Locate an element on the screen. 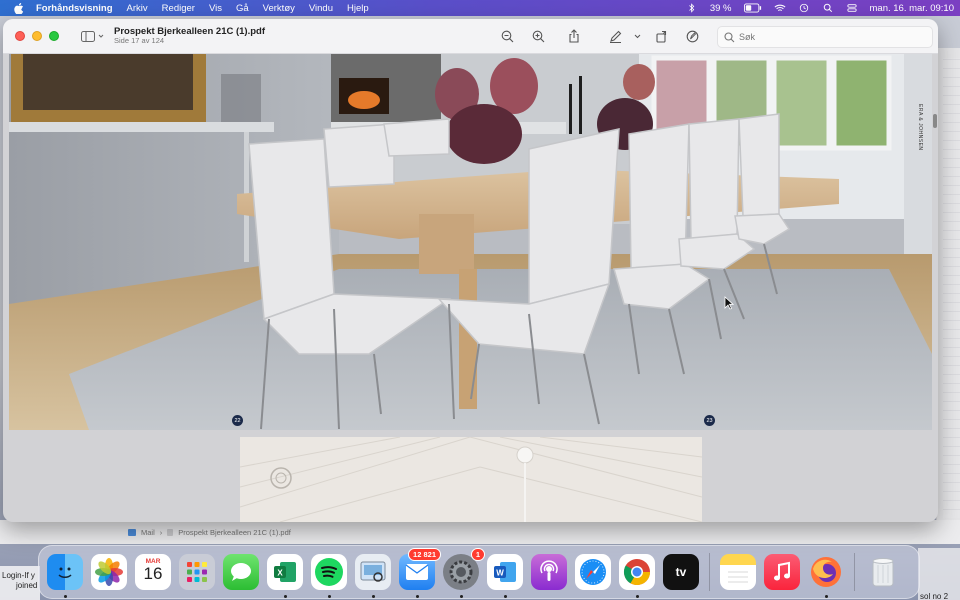 This screenshot has height=600, width=960. annotate-circle-icon is located at coordinates (692, 36).